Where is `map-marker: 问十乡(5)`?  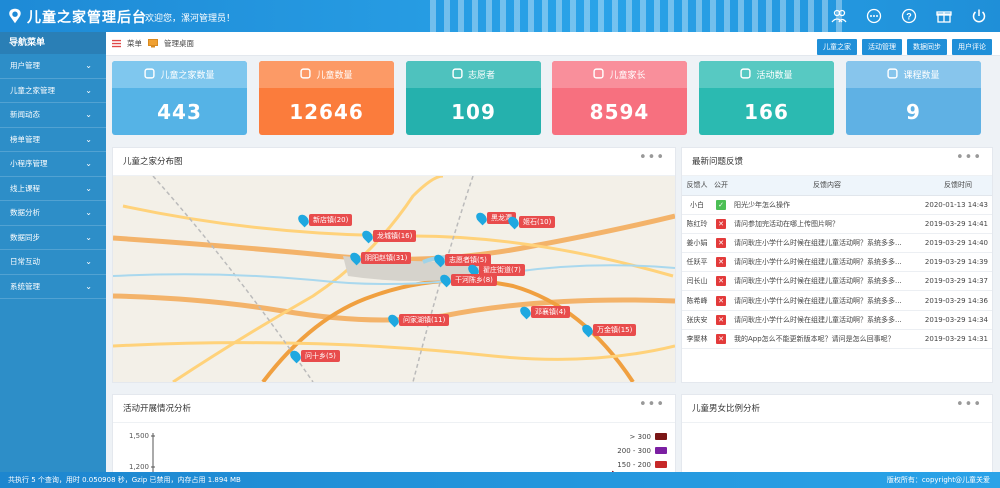
map-marker: 问十乡(5) is located at coordinates (314, 356).